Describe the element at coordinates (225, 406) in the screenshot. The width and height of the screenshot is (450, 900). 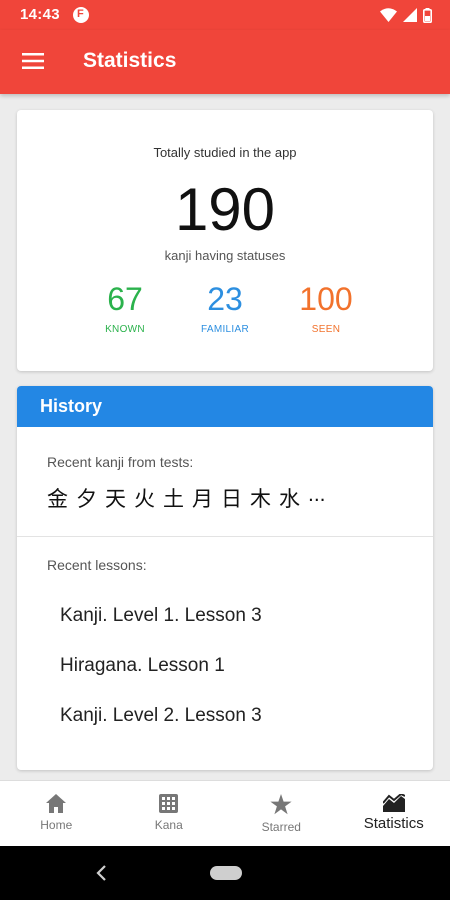
I see `history-header: History` at that location.